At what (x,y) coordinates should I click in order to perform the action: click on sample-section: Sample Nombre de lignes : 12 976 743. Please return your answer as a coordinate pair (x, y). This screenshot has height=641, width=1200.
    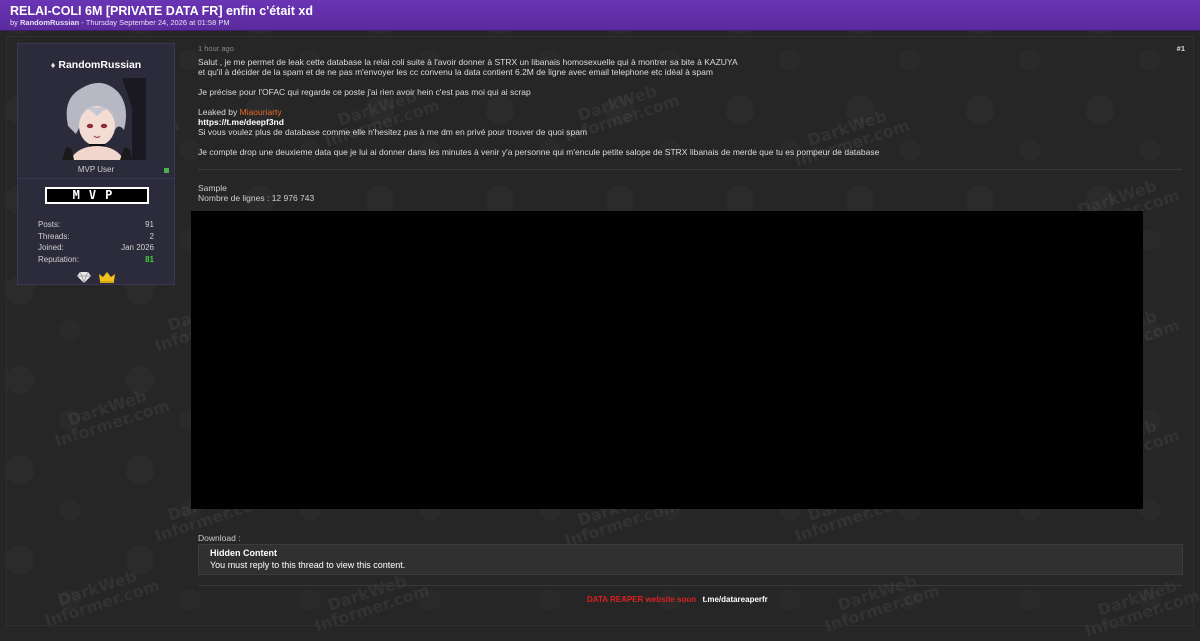
    Looking at the image, I should click on (256, 193).